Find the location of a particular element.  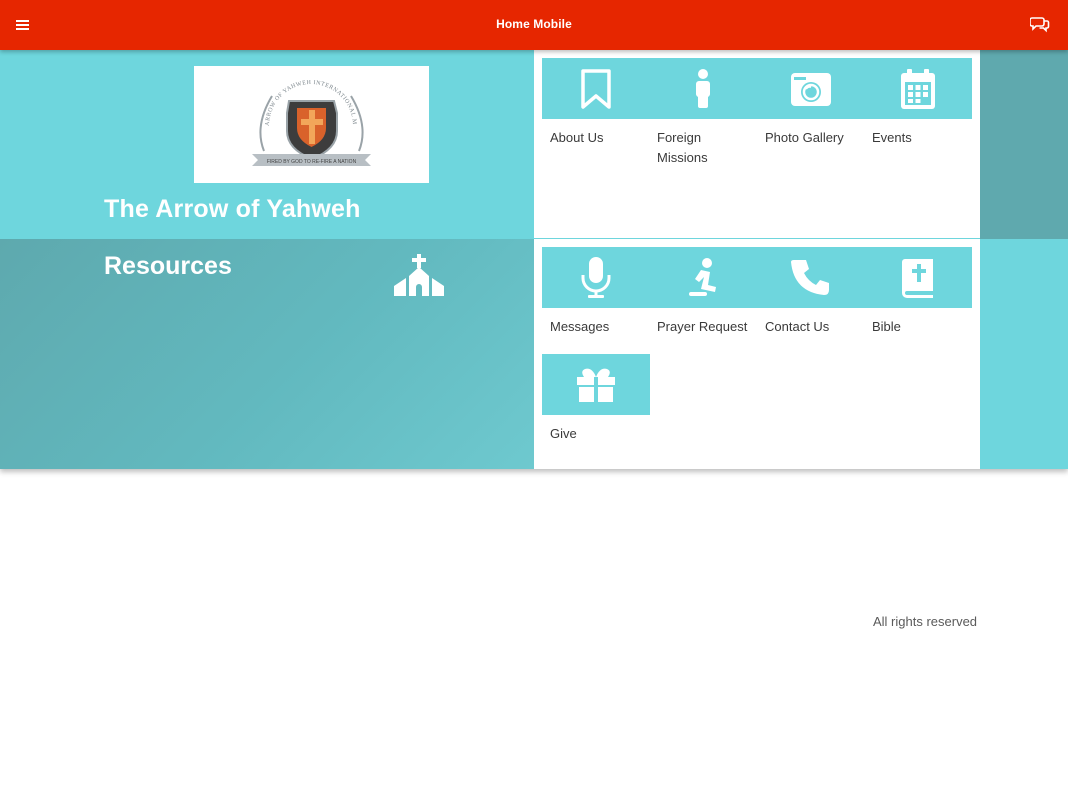

bible-icon is located at coordinates (917, 278).